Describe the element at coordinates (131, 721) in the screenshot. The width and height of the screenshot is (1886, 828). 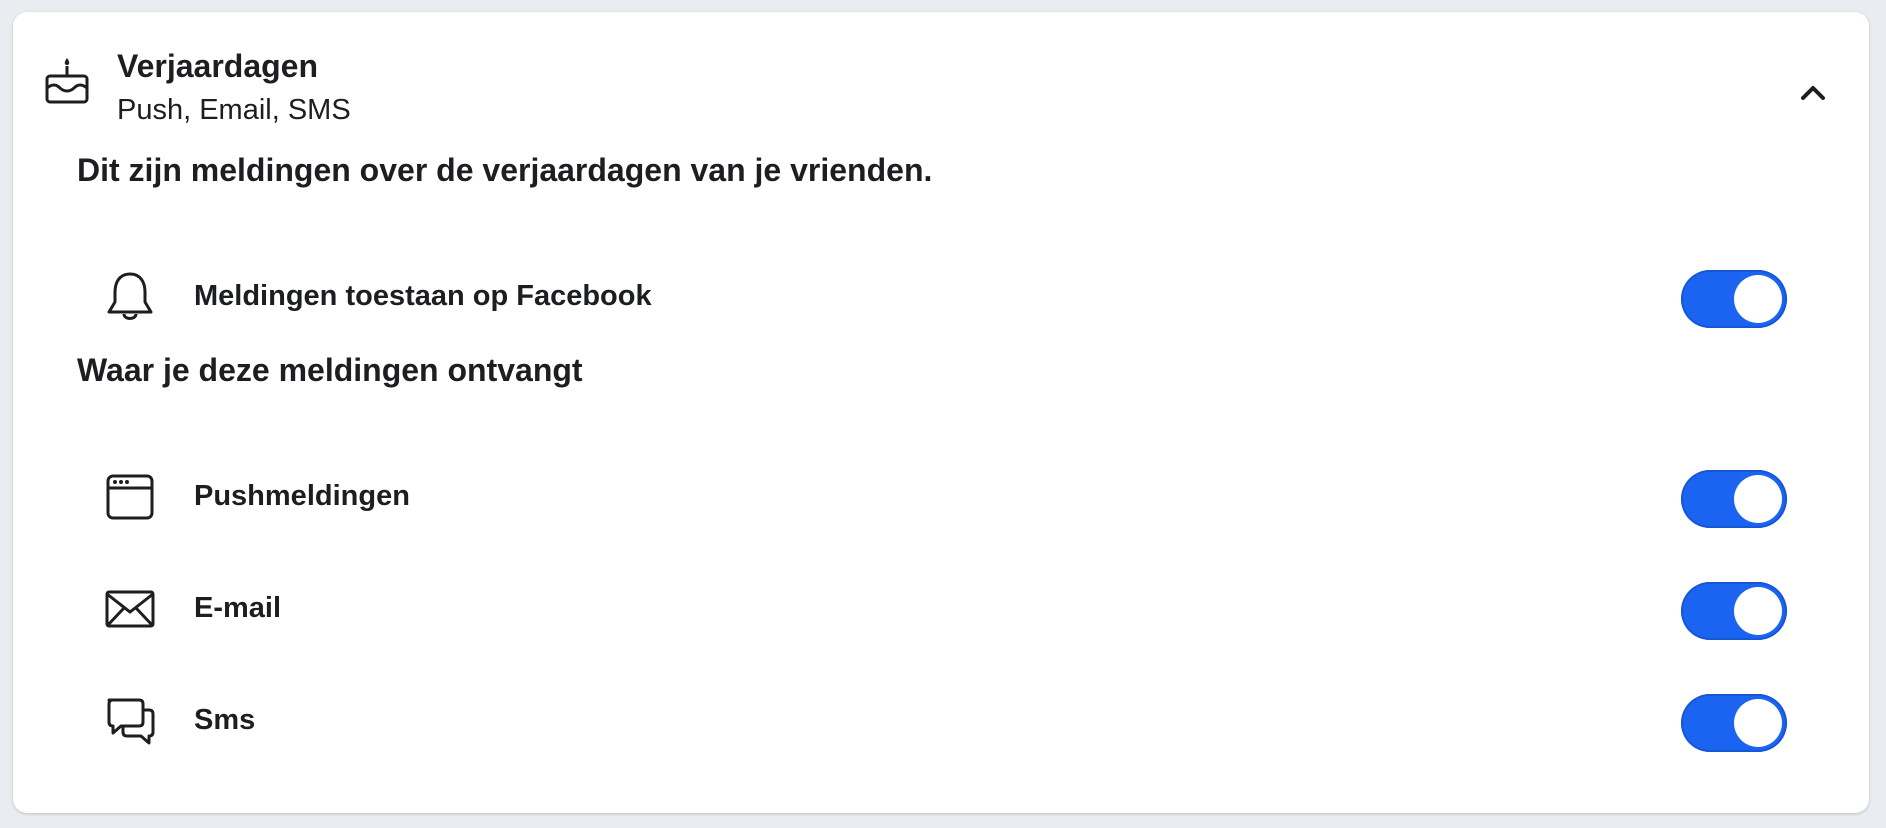
I see `chat-bubbles-icon` at that location.